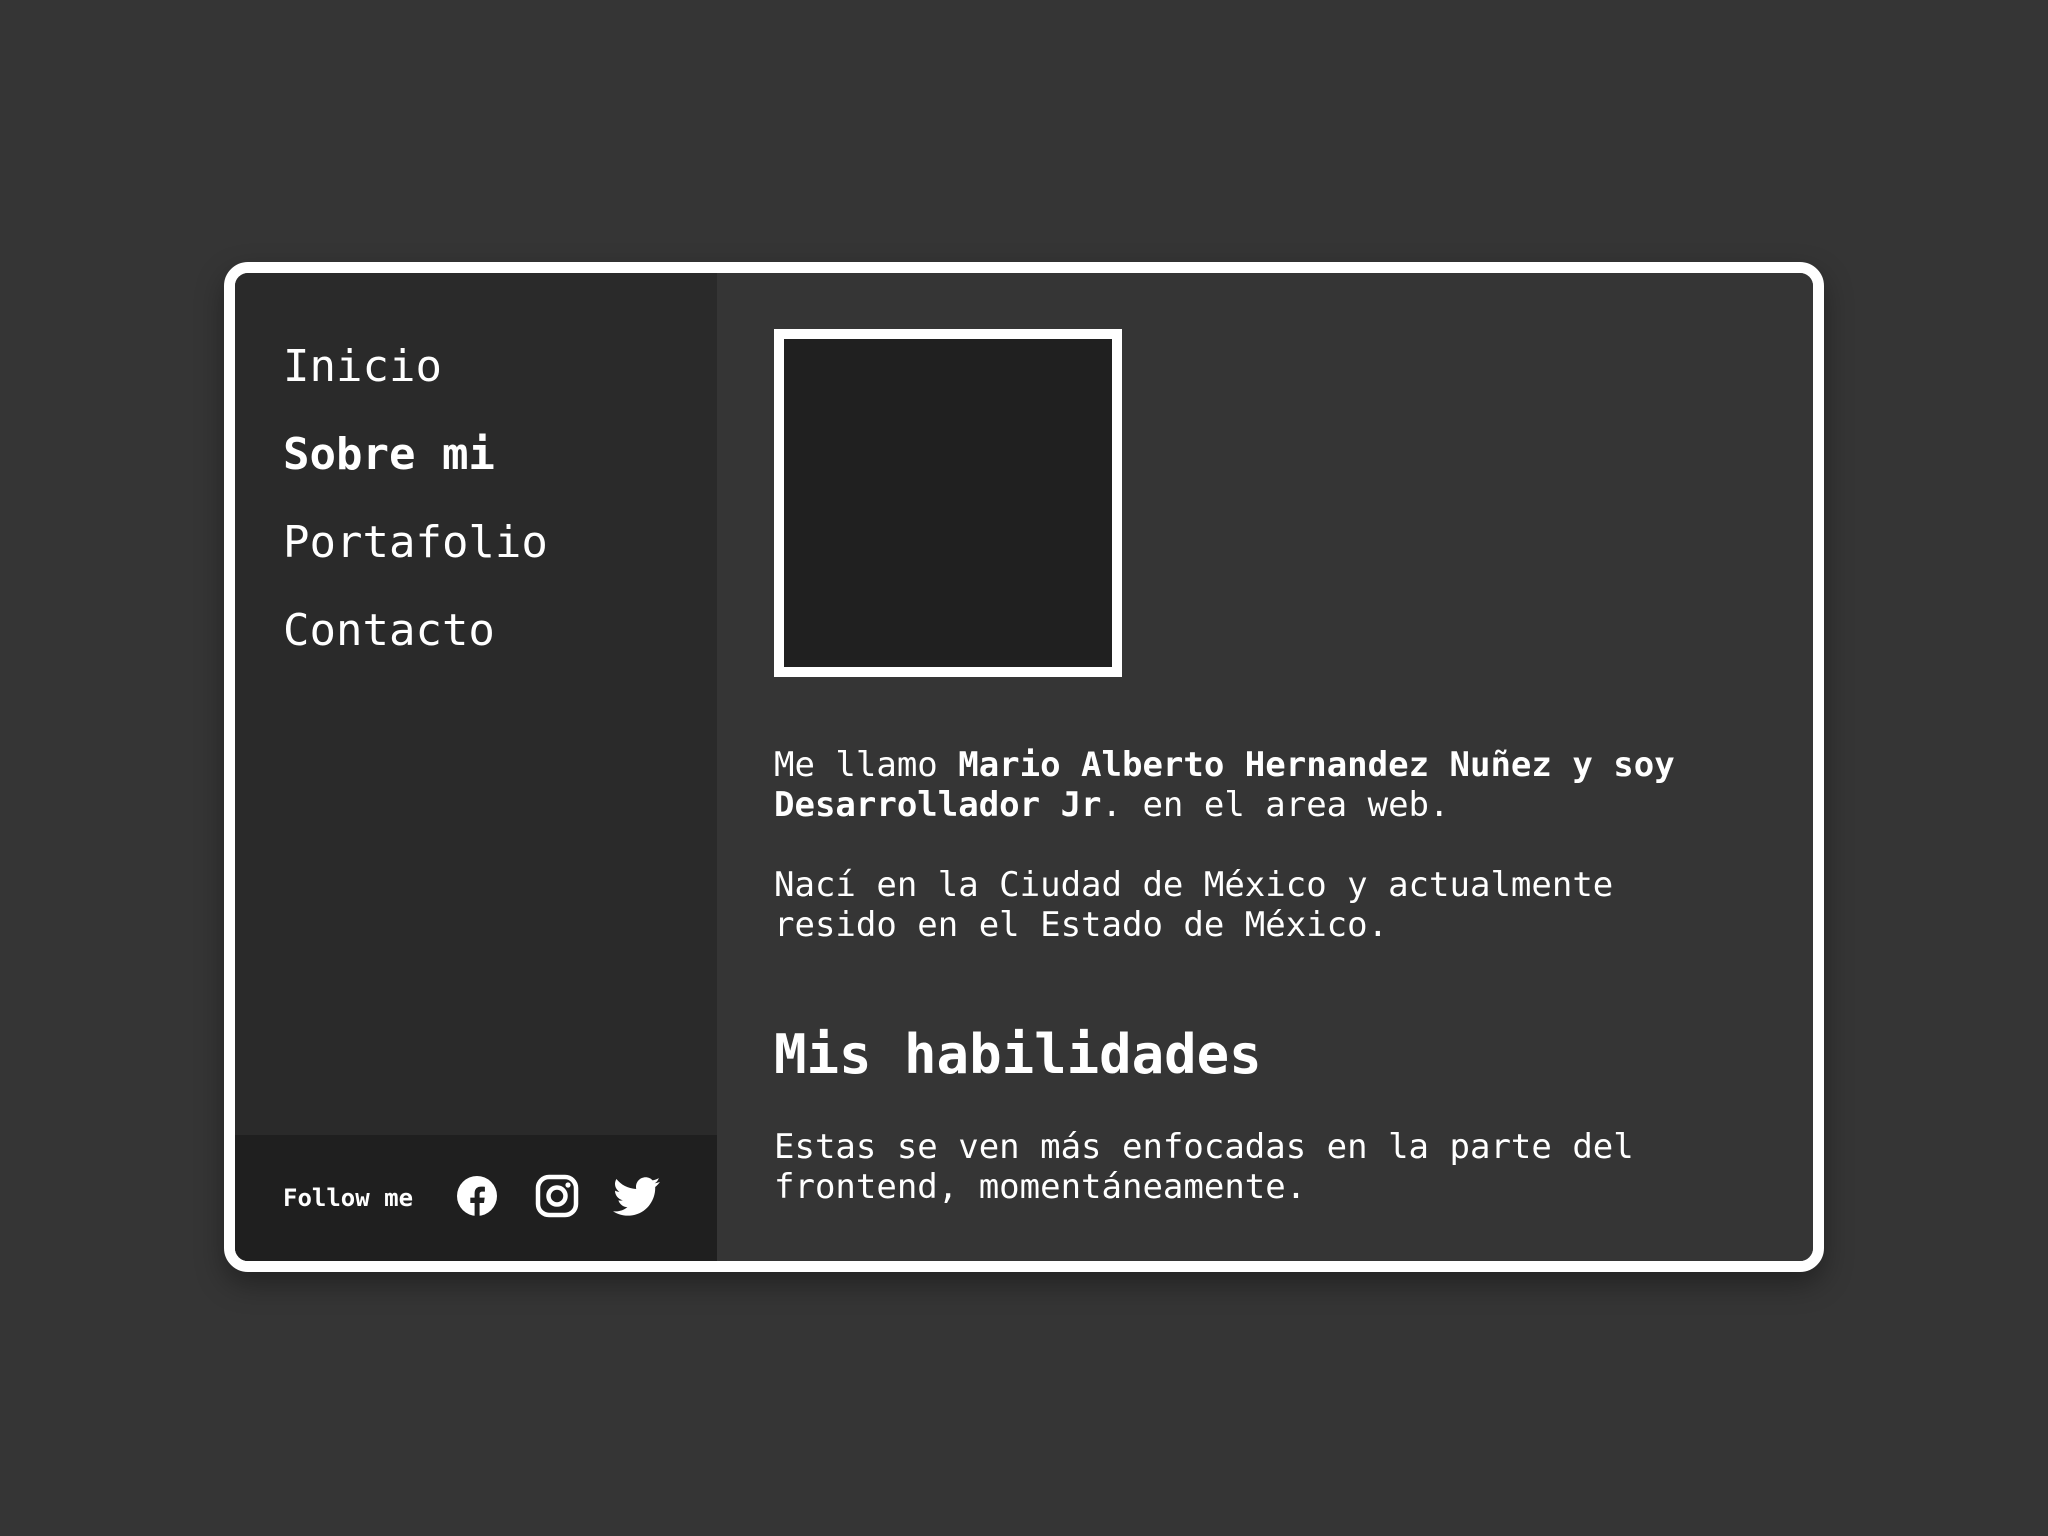 Image resolution: width=2048 pixels, height=1536 pixels. What do you see at coordinates (415, 653) in the screenshot?
I see `nav-item-contacto: Contacto` at bounding box center [415, 653].